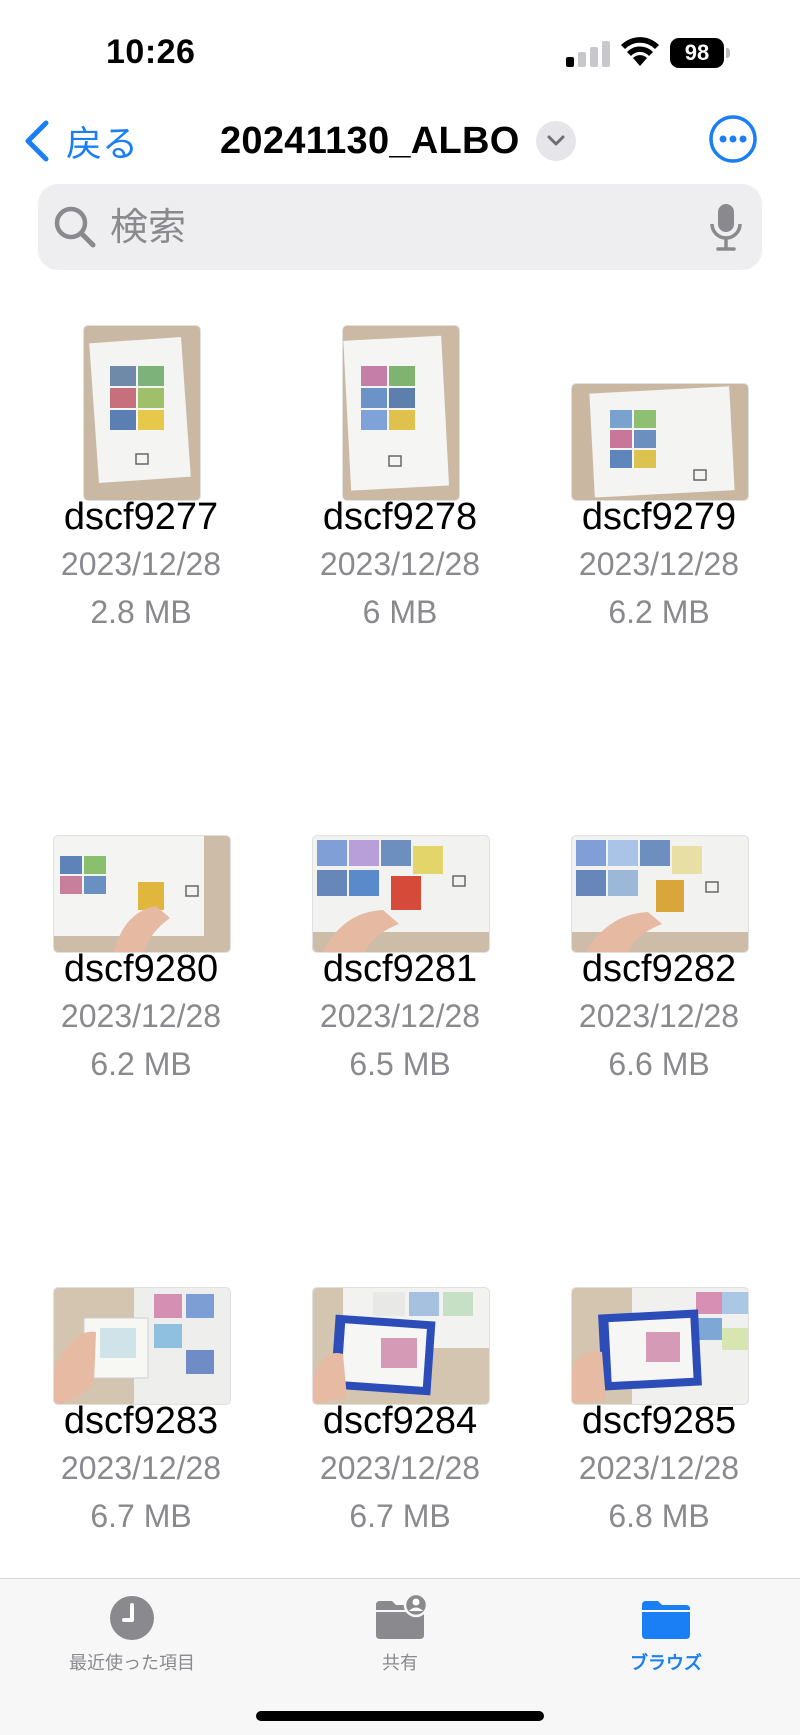 The image size is (800, 1735). I want to click on folder-title-menu: 20241130_ALBO, so click(398, 141).